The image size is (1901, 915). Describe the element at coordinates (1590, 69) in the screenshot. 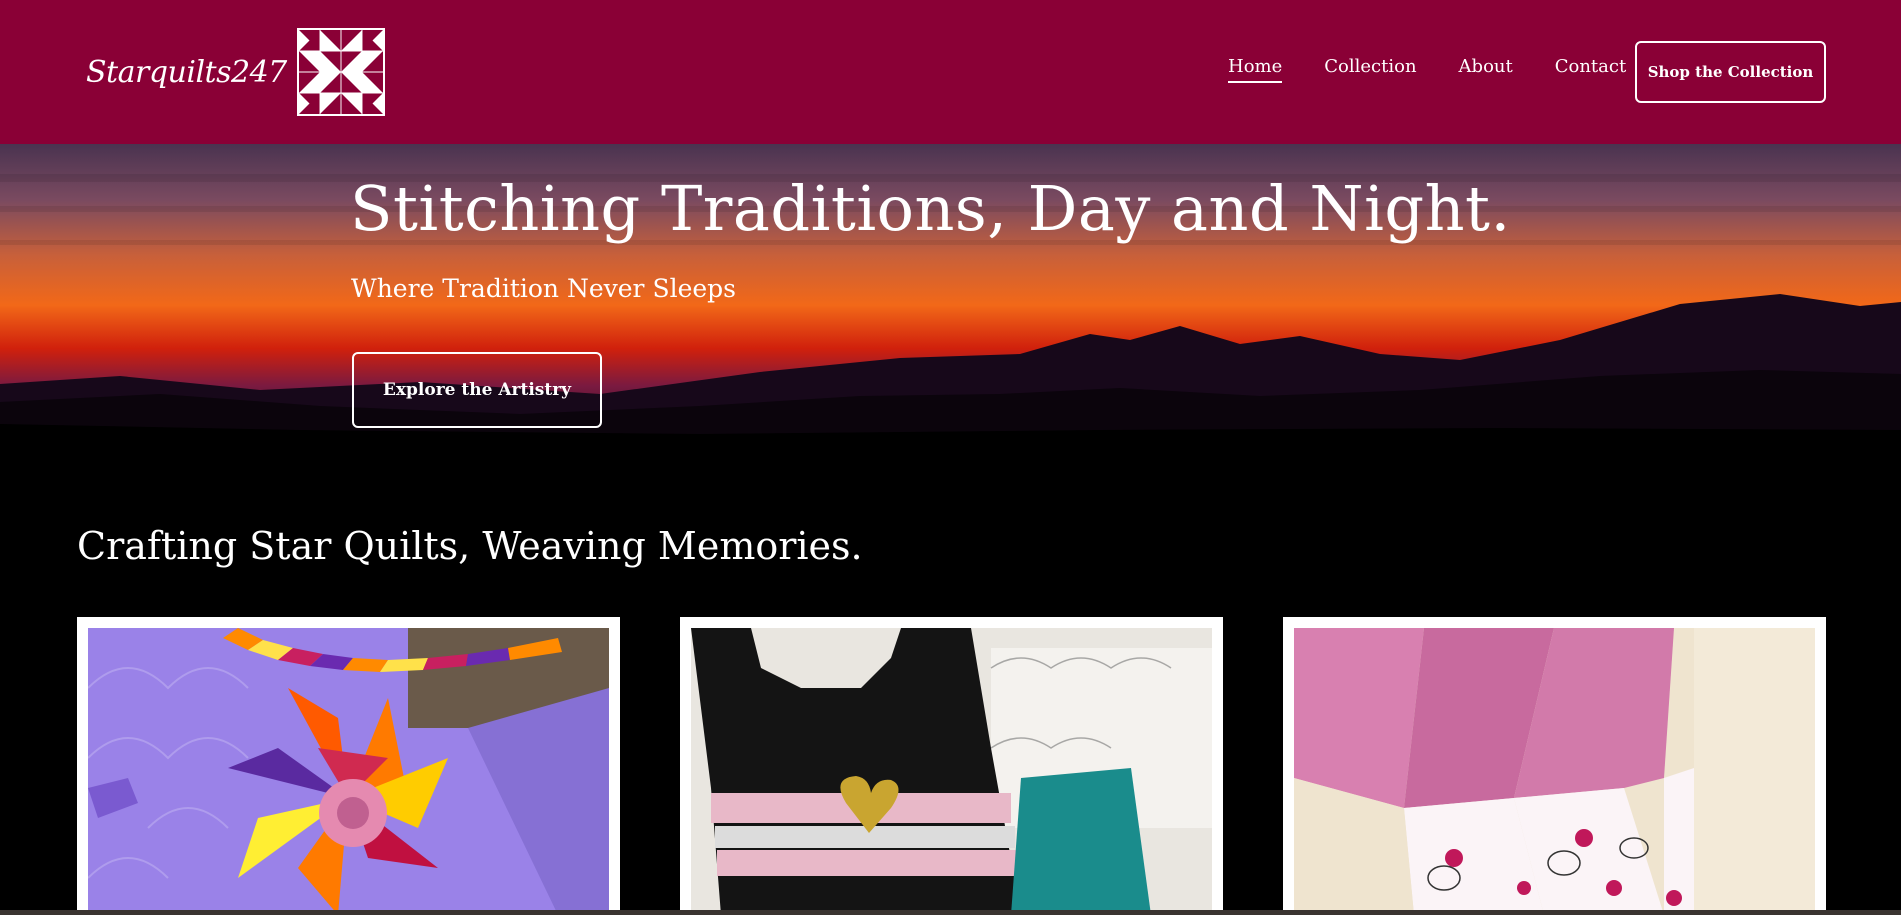

I see `nav-contact: Contact` at that location.